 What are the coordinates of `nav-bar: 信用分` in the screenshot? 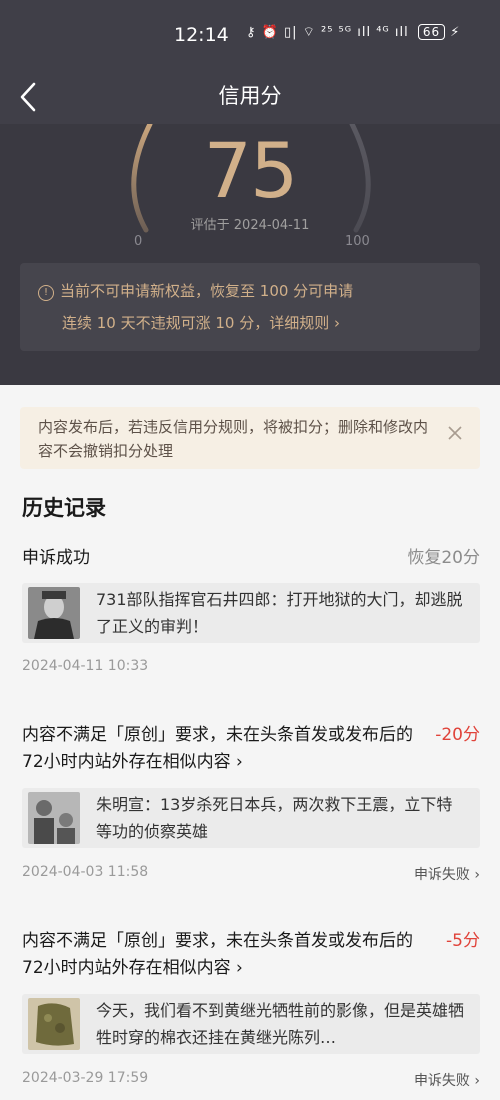 It's located at (250, 98).